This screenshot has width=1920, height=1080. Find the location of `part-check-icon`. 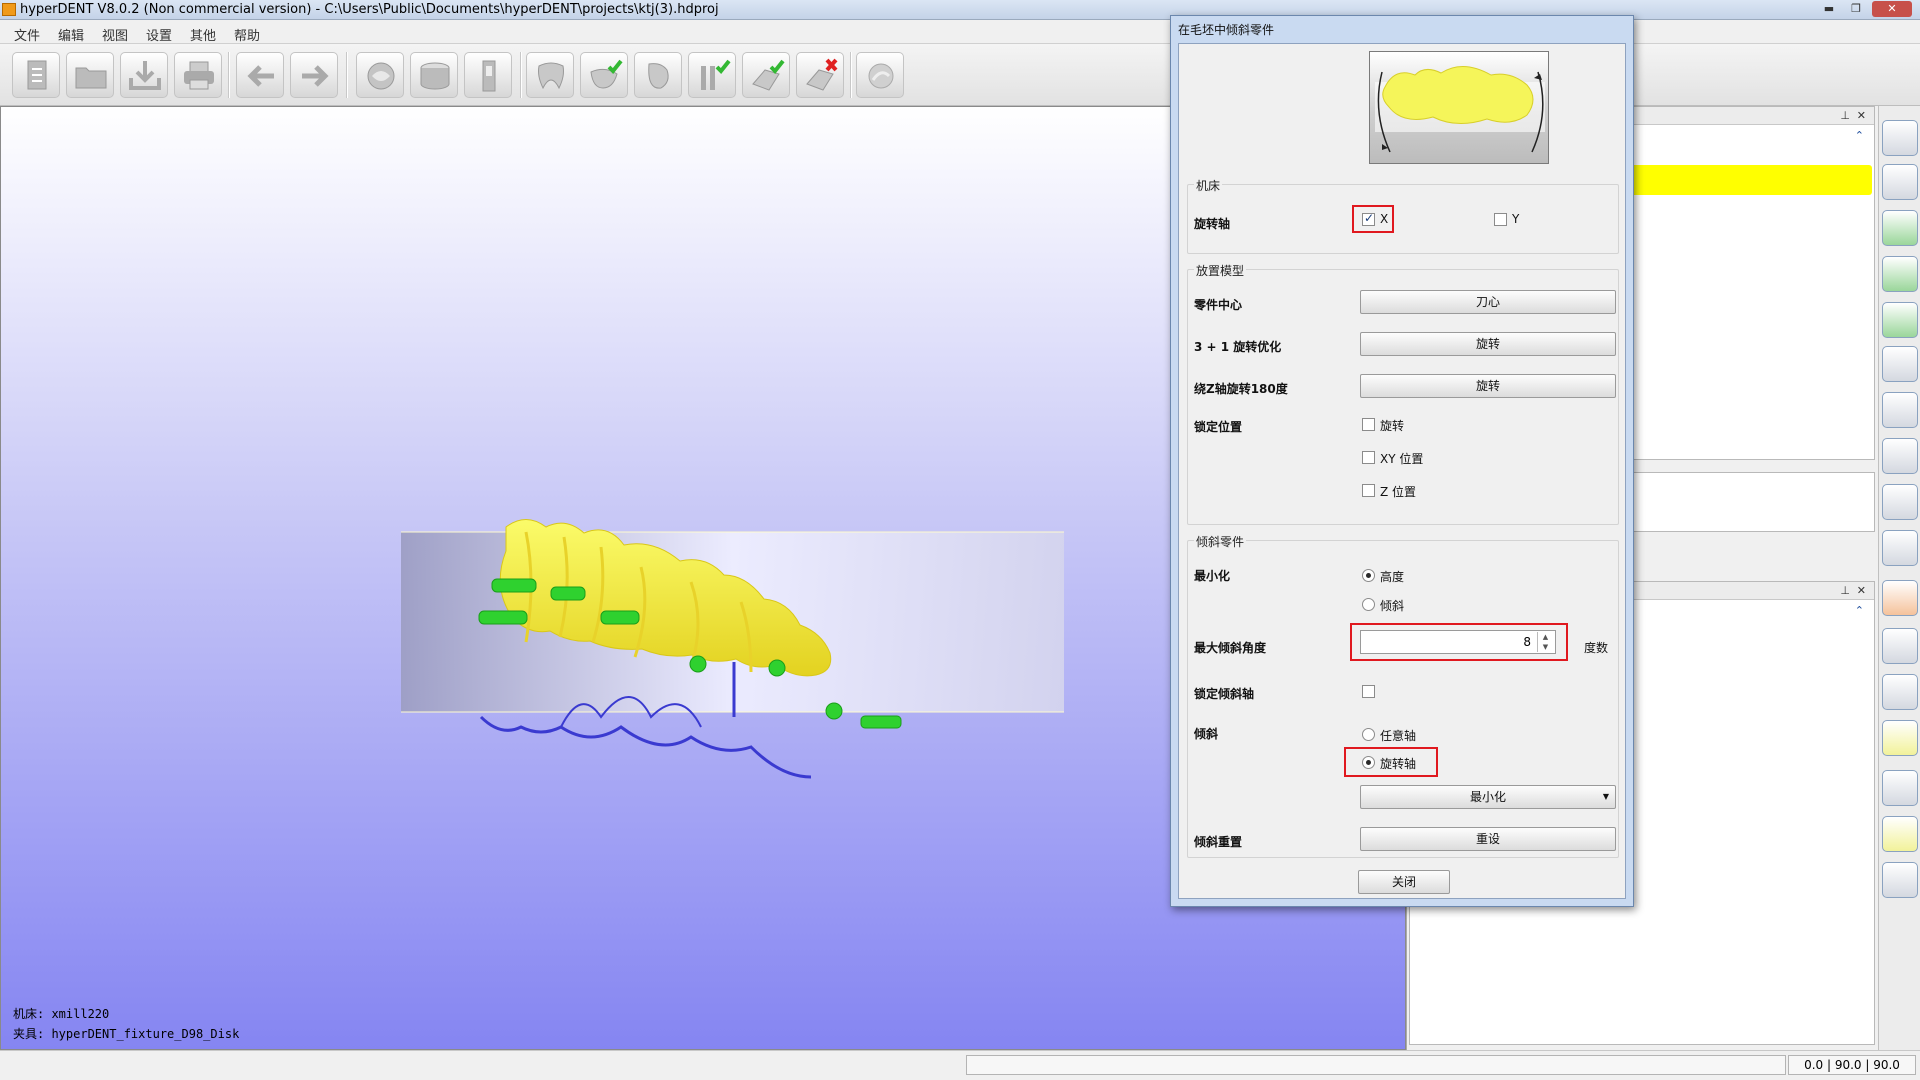

part-check-icon is located at coordinates (766, 75).